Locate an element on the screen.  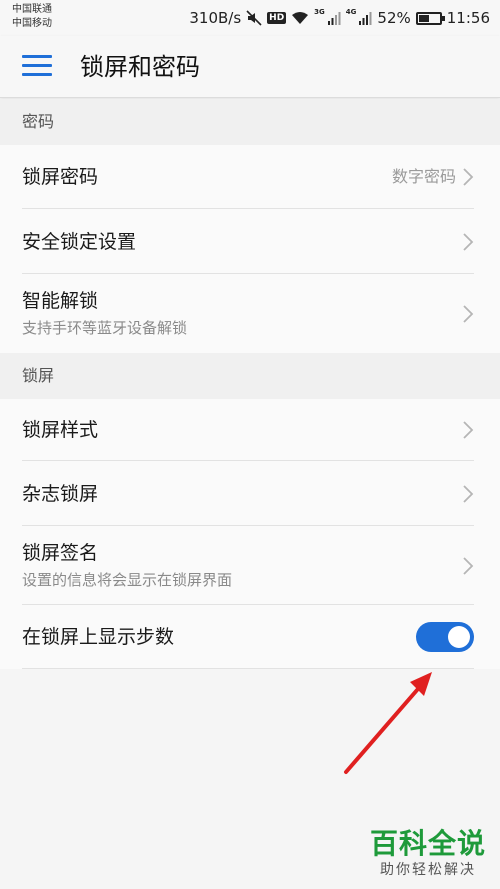
row-title: 锁屏密码 is located at coordinates (60, 177).